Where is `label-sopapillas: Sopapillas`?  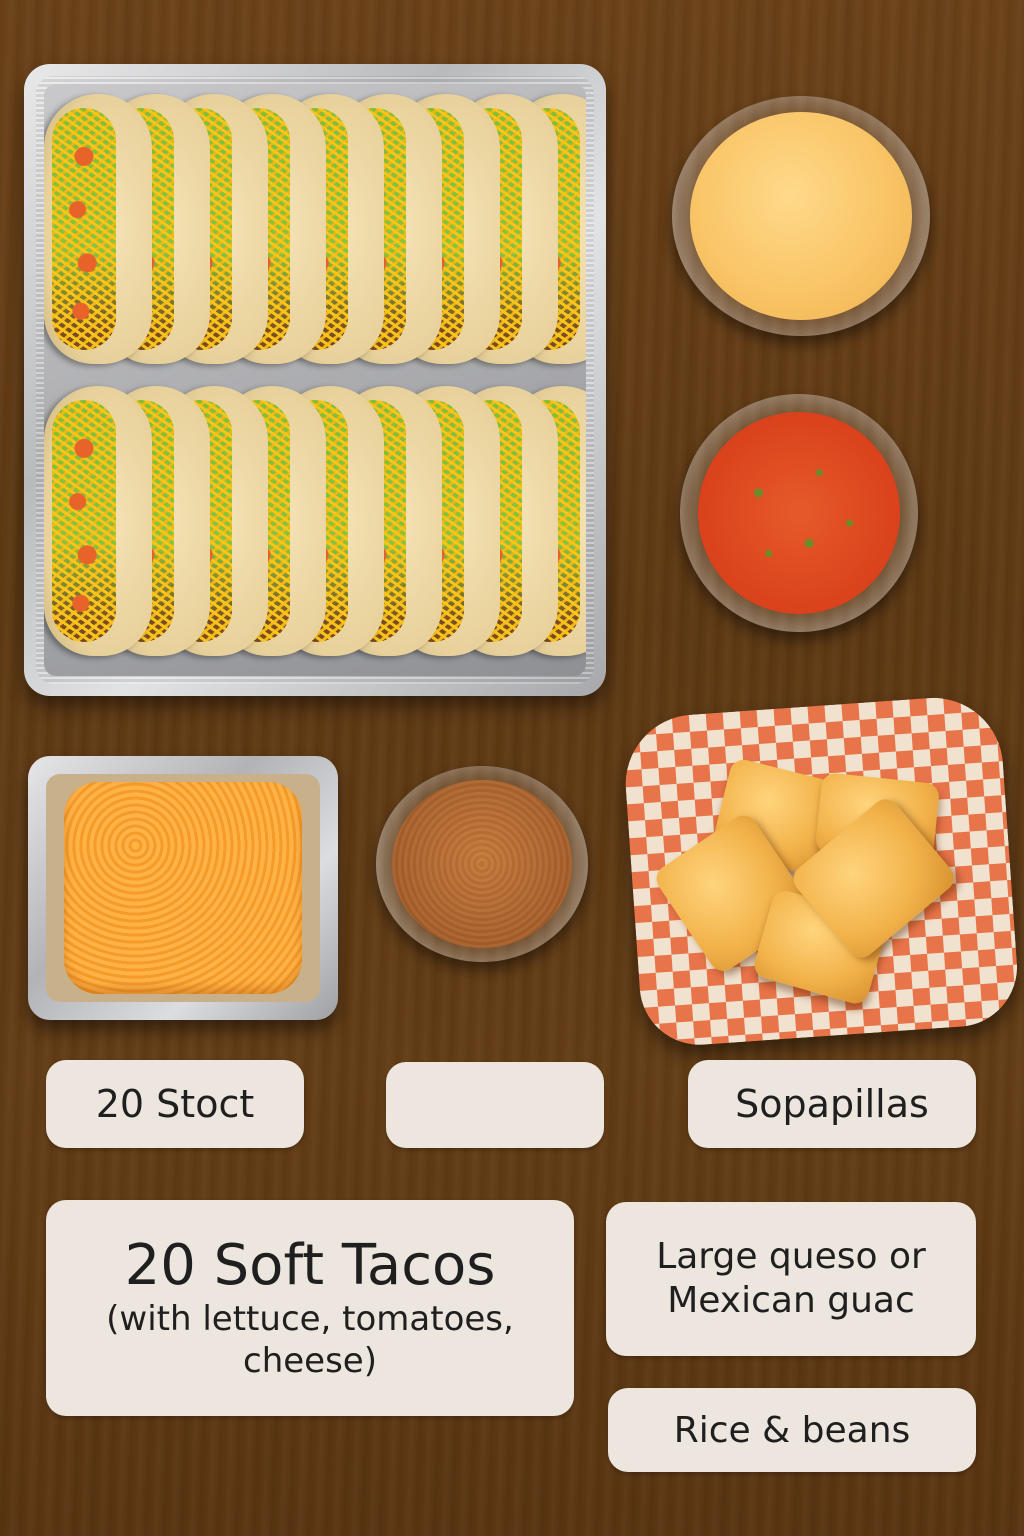 label-sopapillas: Sopapillas is located at coordinates (832, 1104).